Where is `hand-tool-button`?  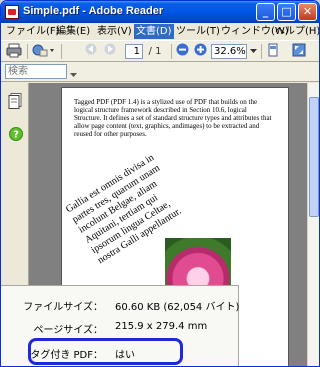
hand-tool-button is located at coordinates (43, 51).